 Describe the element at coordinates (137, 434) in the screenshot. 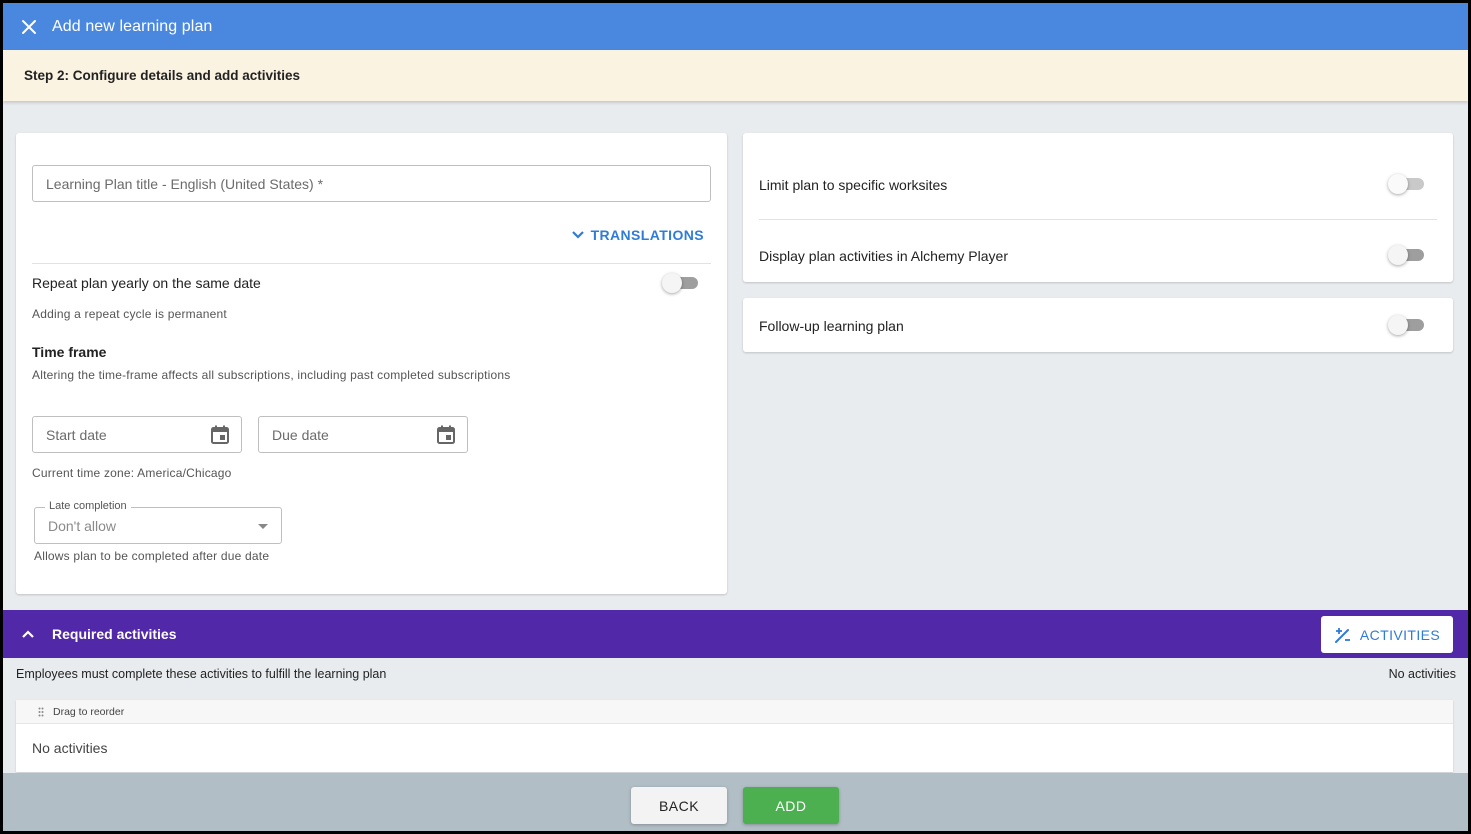

I see `start-date-input: Start date` at that location.